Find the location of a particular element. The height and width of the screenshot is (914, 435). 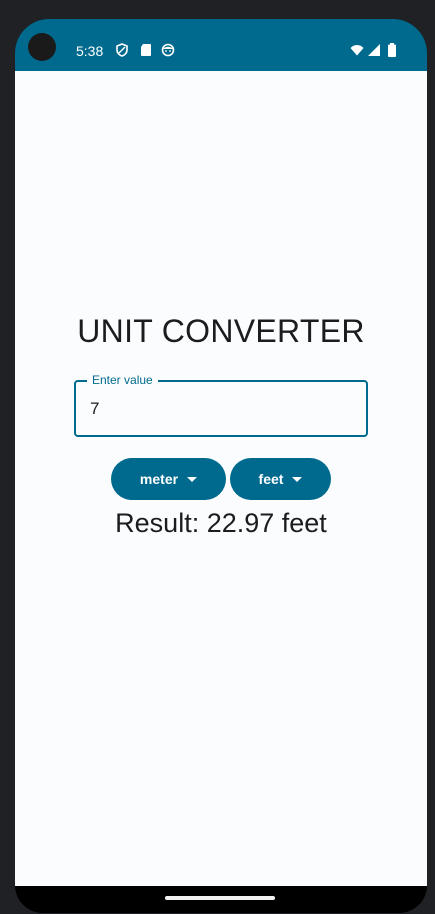

face-icon is located at coordinates (168, 50).